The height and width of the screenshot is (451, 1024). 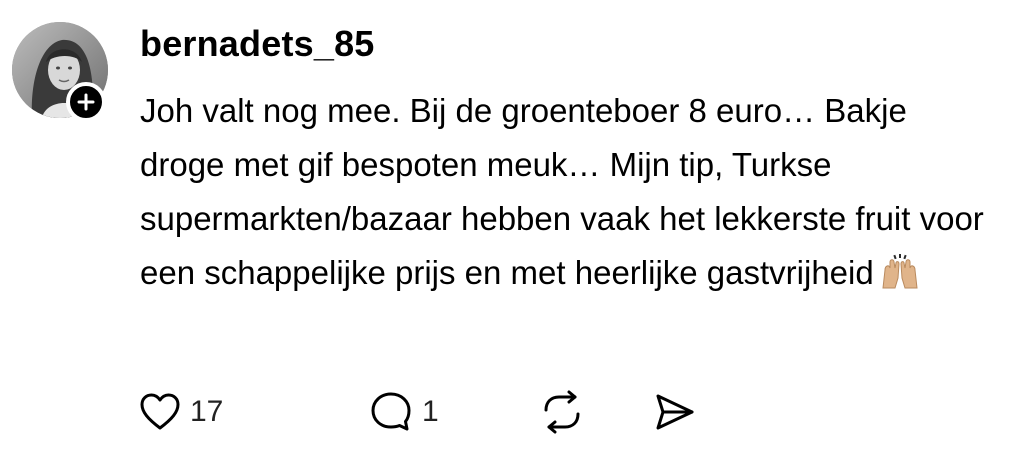 I want to click on follow-button, so click(x=86, y=102).